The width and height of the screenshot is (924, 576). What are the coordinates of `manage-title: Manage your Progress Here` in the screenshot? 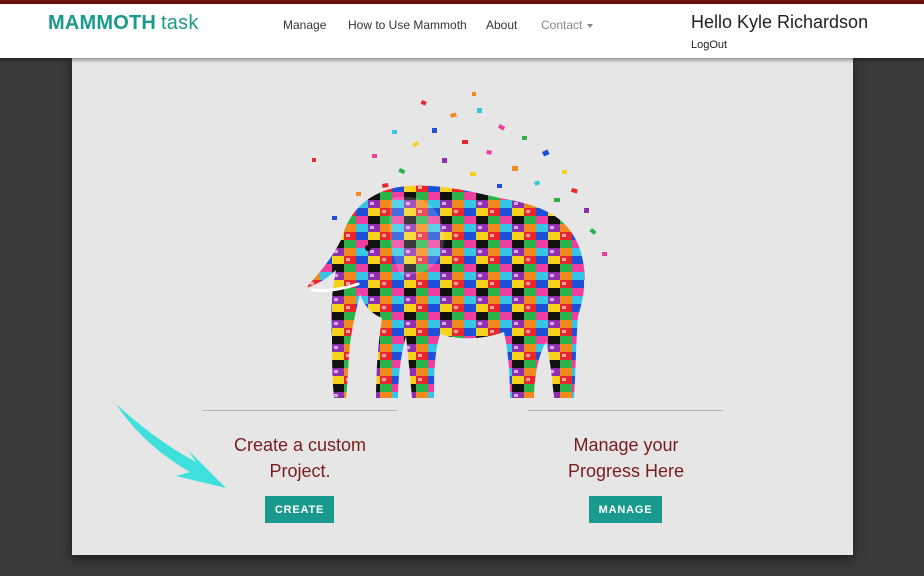 It's located at (626, 458).